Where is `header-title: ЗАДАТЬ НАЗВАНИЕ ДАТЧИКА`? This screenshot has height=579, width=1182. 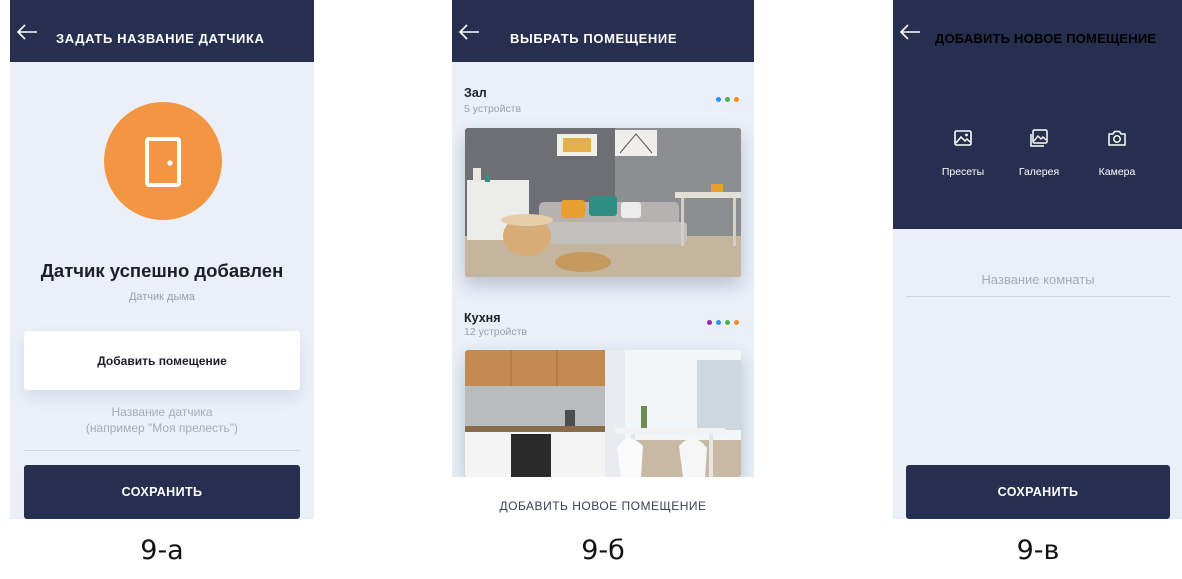
header-title: ЗАДАТЬ НАЗВАНИЕ ДАТЧИКА is located at coordinates (160, 38).